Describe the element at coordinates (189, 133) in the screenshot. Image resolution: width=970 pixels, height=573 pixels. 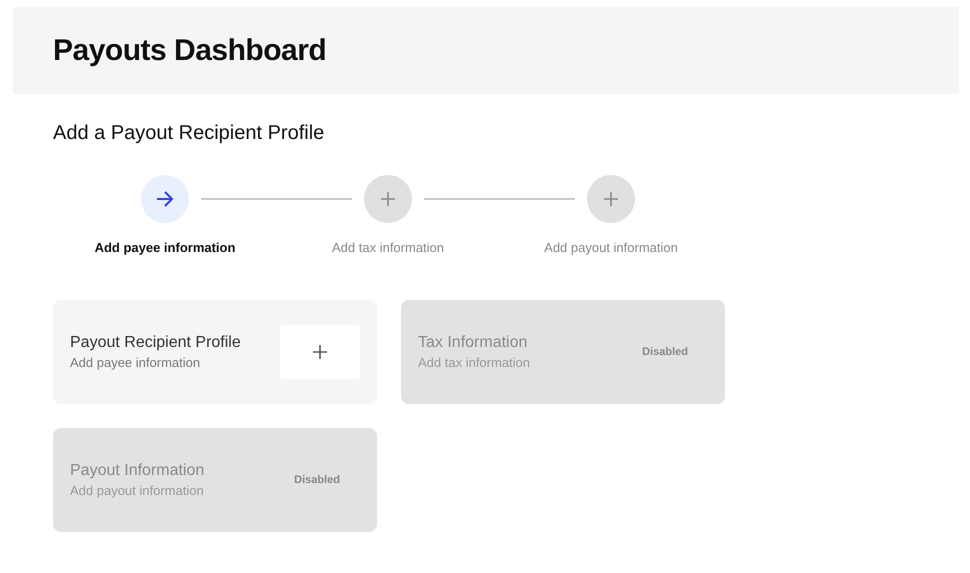
I see `section-title: Add a Payout Recipient Profile` at that location.